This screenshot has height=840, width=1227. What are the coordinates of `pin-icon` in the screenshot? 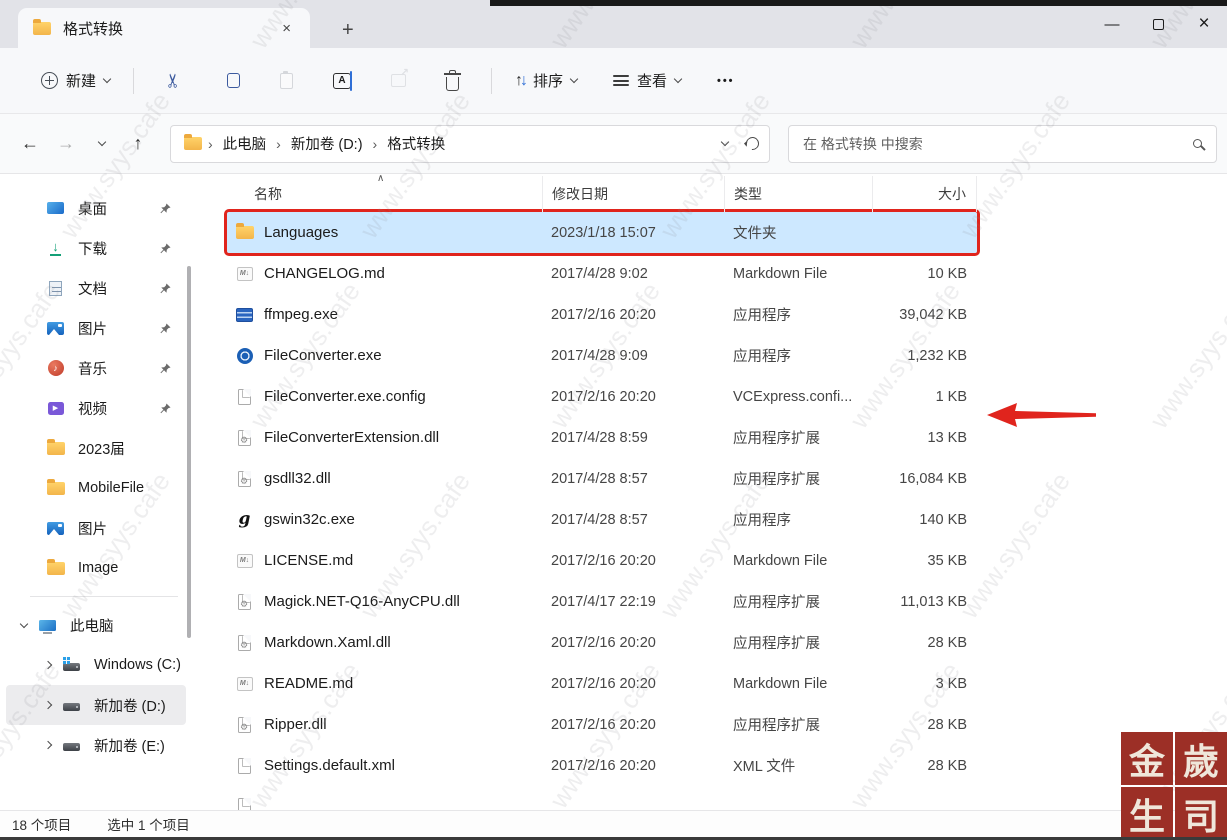 It's located at (165, 287).